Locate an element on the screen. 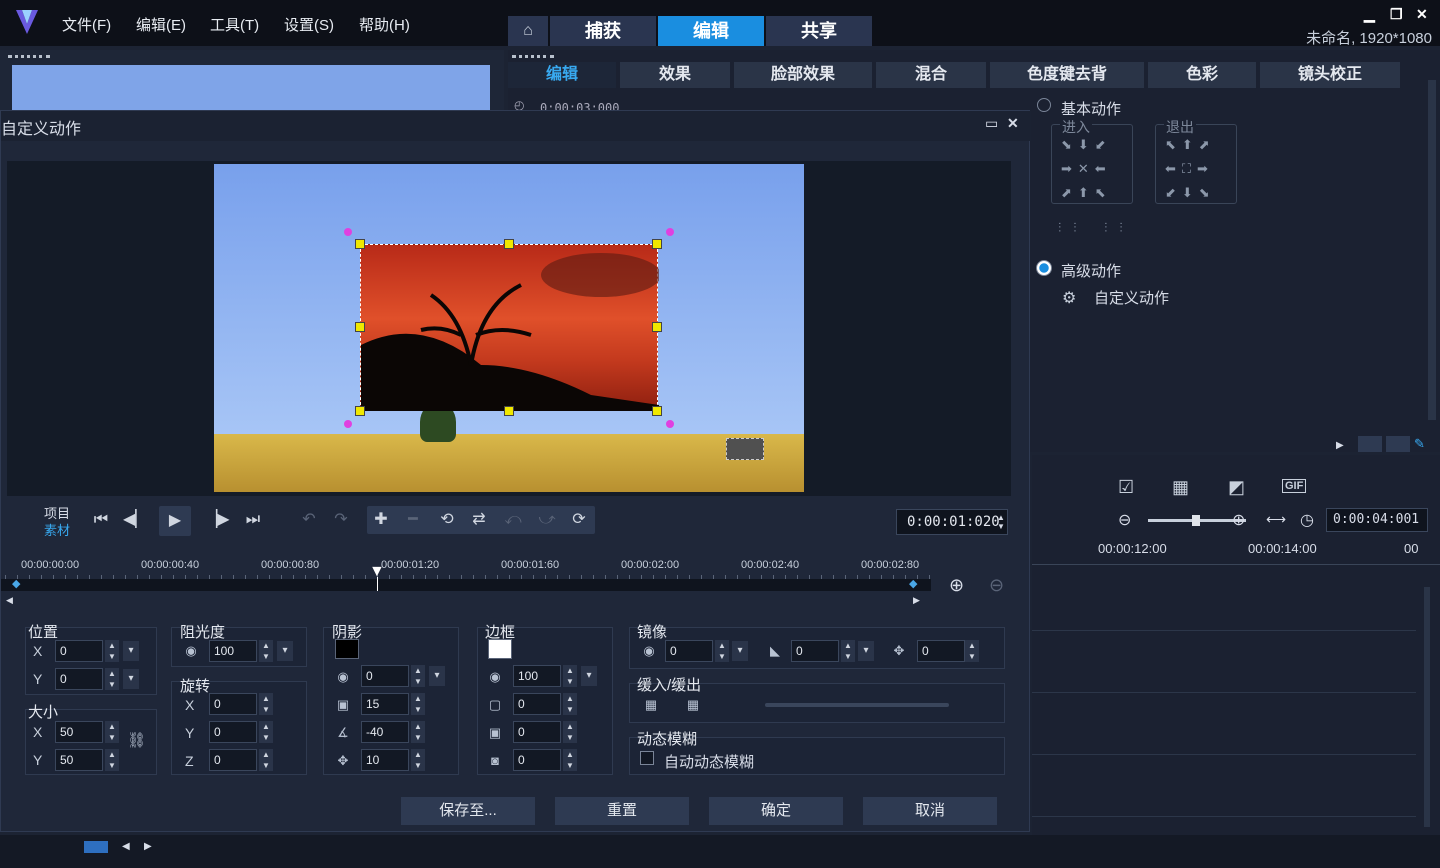  ease-out-icon: ▦ is located at coordinates (693, 705).